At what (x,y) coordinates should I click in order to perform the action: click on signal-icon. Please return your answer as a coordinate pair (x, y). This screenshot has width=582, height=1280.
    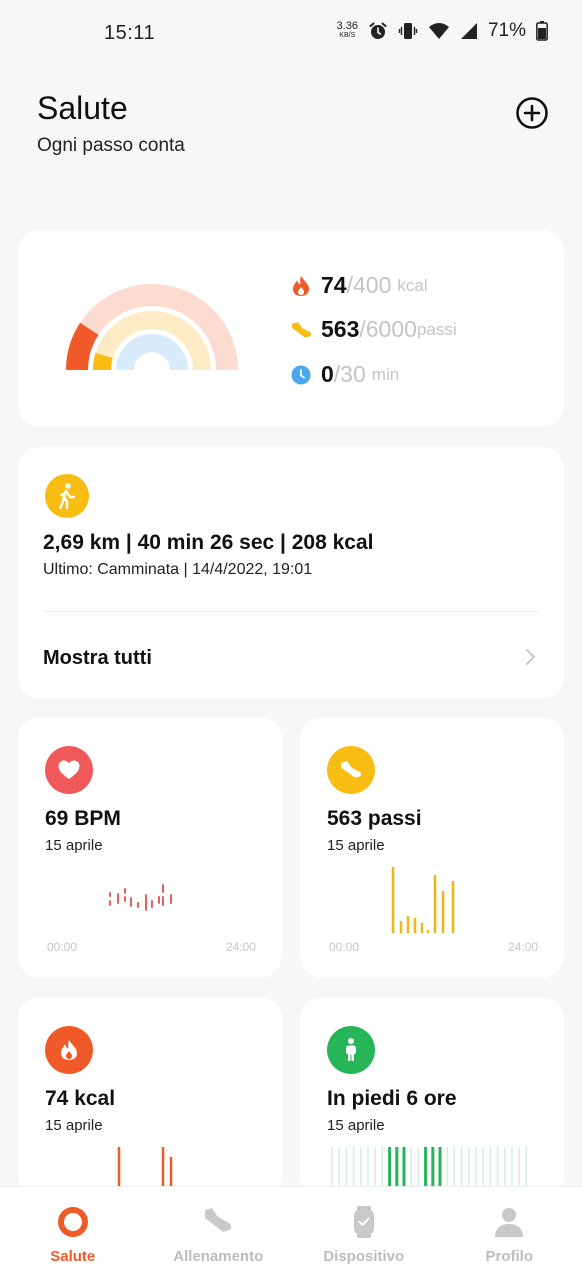
    Looking at the image, I should click on (468, 31).